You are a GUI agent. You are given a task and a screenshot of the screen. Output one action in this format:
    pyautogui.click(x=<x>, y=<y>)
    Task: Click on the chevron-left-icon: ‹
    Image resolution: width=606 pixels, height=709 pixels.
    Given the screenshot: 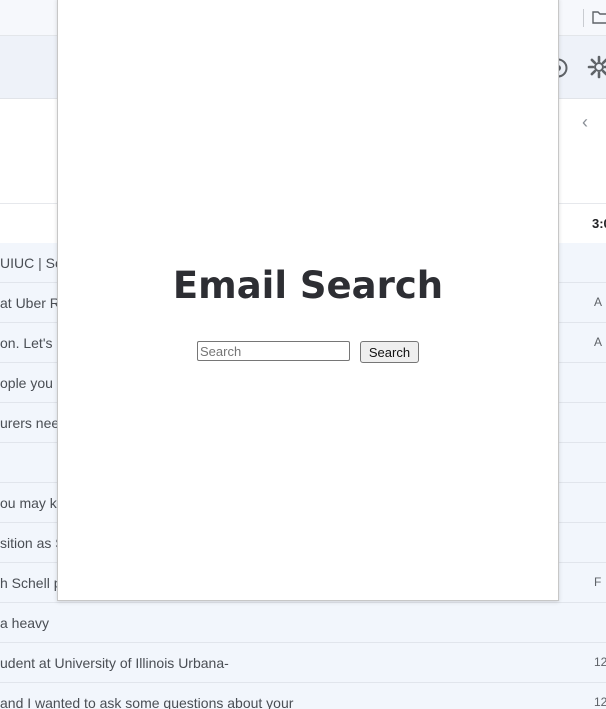 What is the action you would take?
    pyautogui.click(x=585, y=122)
    